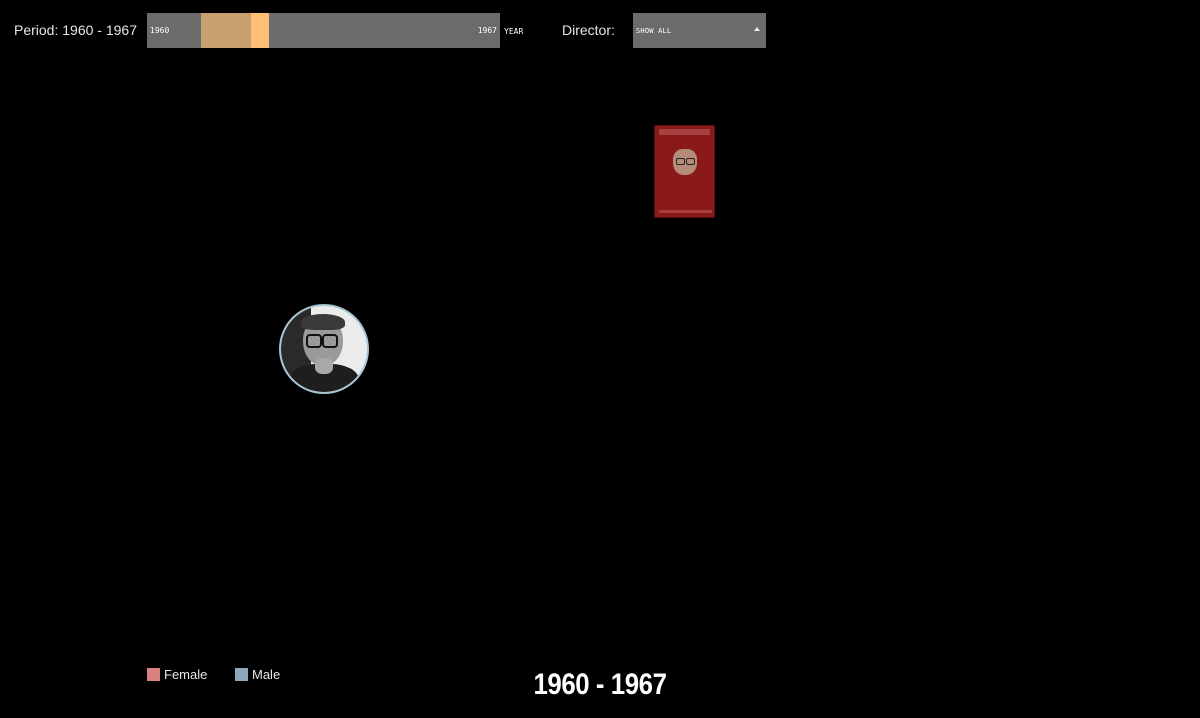 This screenshot has height=718, width=1200. What do you see at coordinates (684, 132) in the screenshot?
I see `poster-header-band` at bounding box center [684, 132].